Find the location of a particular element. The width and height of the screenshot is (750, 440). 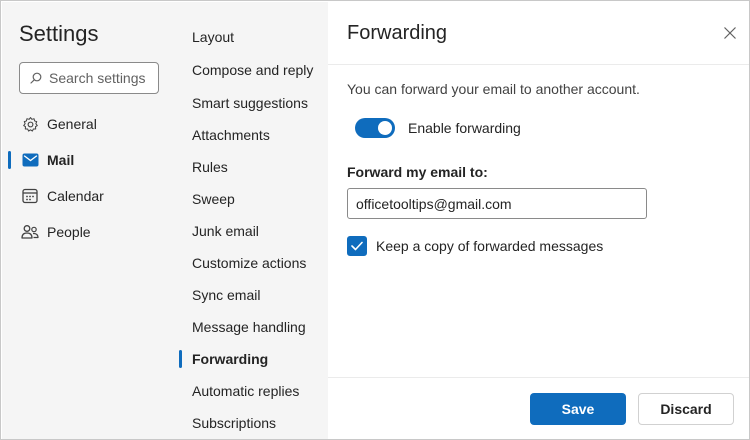

footer-divider is located at coordinates (538, 377).